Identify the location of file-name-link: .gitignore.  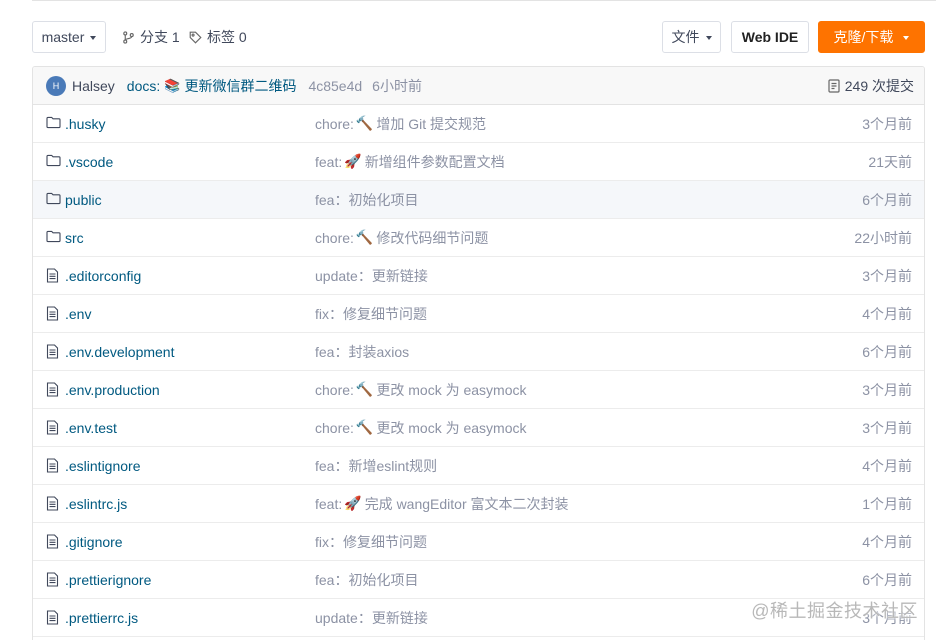
(94, 542).